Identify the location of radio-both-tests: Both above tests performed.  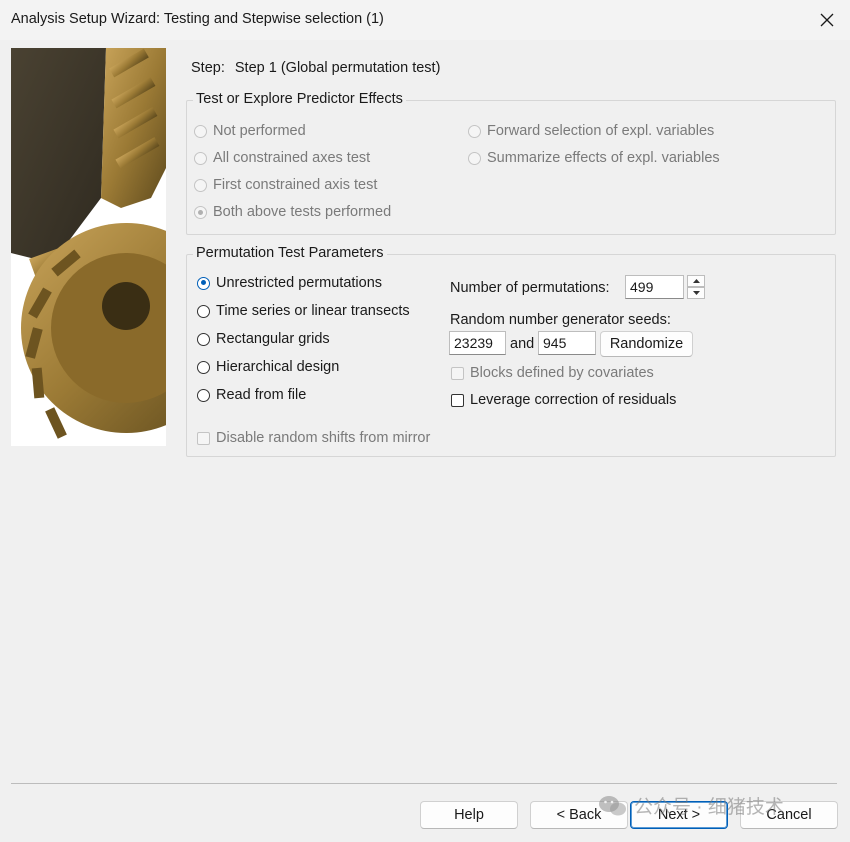
(292, 212).